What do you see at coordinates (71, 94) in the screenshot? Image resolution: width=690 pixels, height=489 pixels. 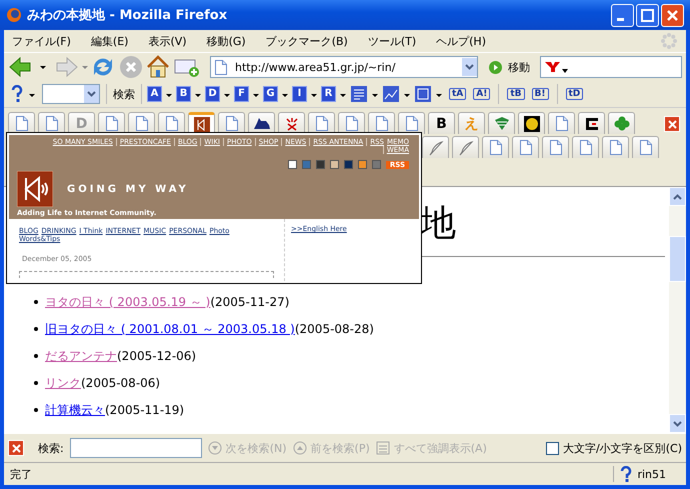 I see `search-combo-box` at bounding box center [71, 94].